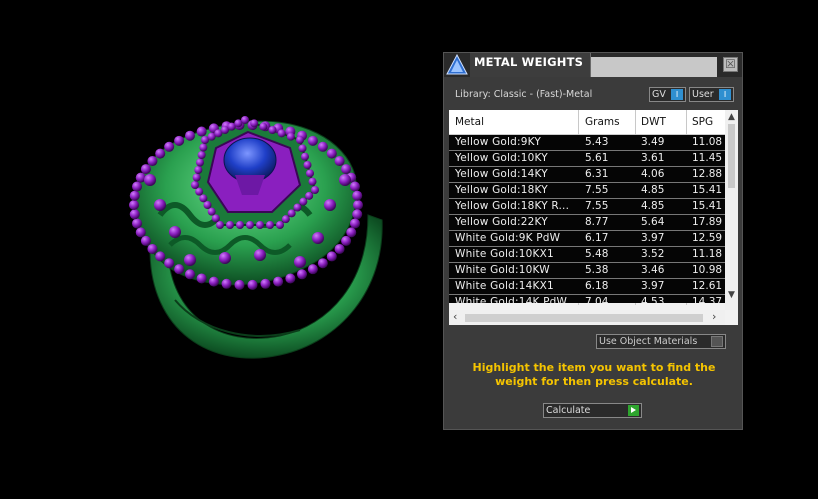  I want to click on table-header: Metal Grams DWT SPG, so click(587, 122).